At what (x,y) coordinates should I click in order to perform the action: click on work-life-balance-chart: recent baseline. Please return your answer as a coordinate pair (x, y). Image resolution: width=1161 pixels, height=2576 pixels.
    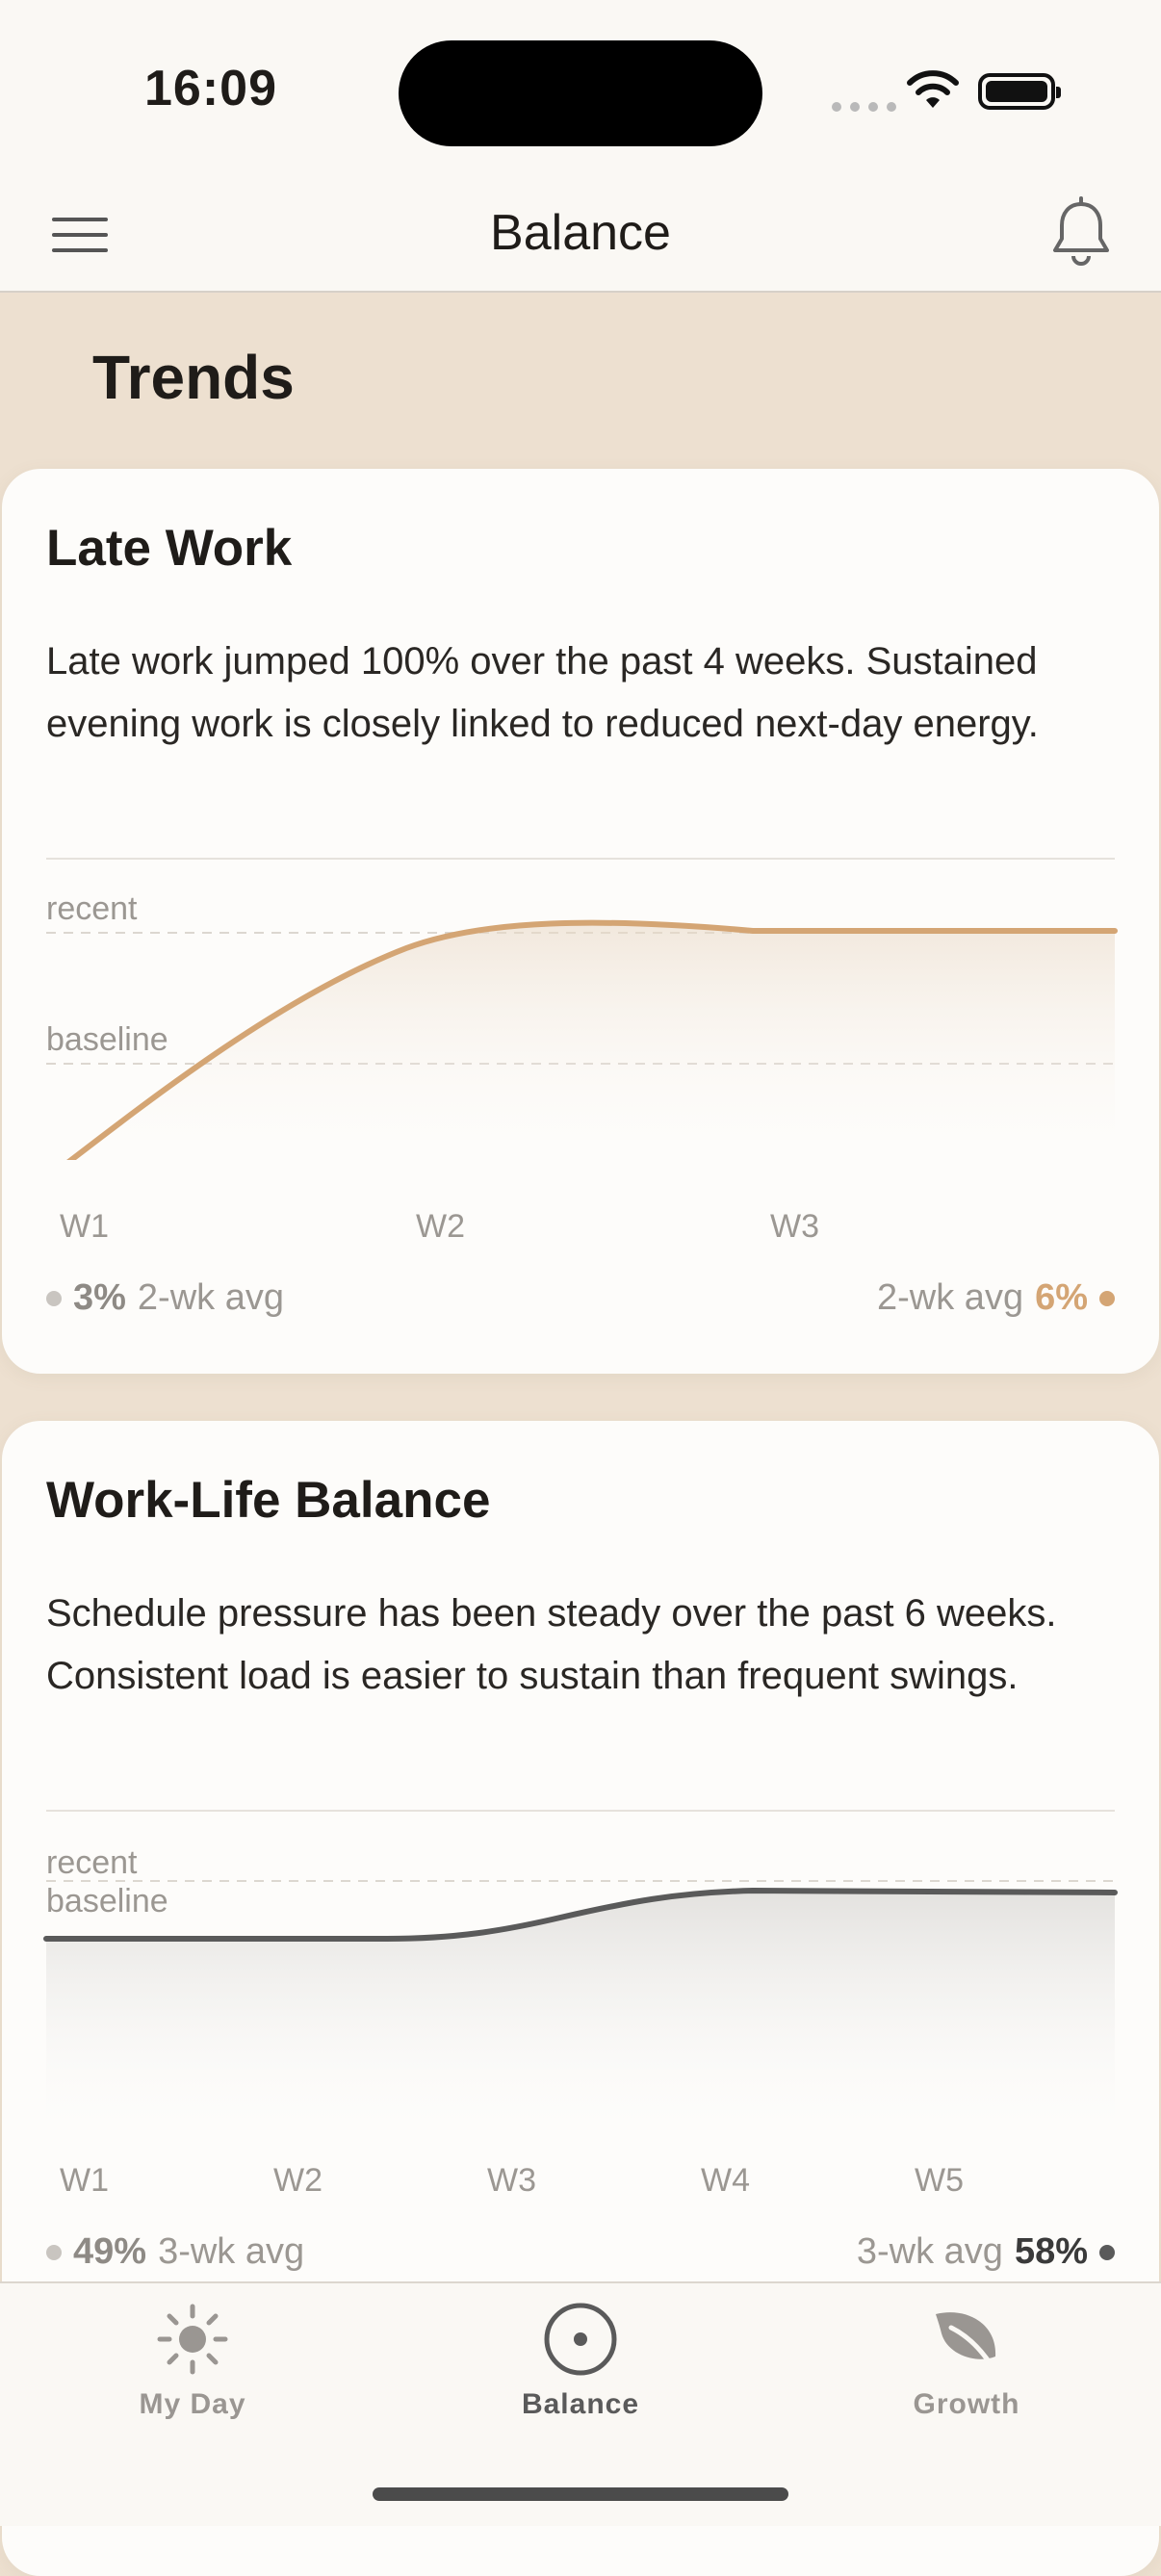
    Looking at the image, I should click on (580, 1998).